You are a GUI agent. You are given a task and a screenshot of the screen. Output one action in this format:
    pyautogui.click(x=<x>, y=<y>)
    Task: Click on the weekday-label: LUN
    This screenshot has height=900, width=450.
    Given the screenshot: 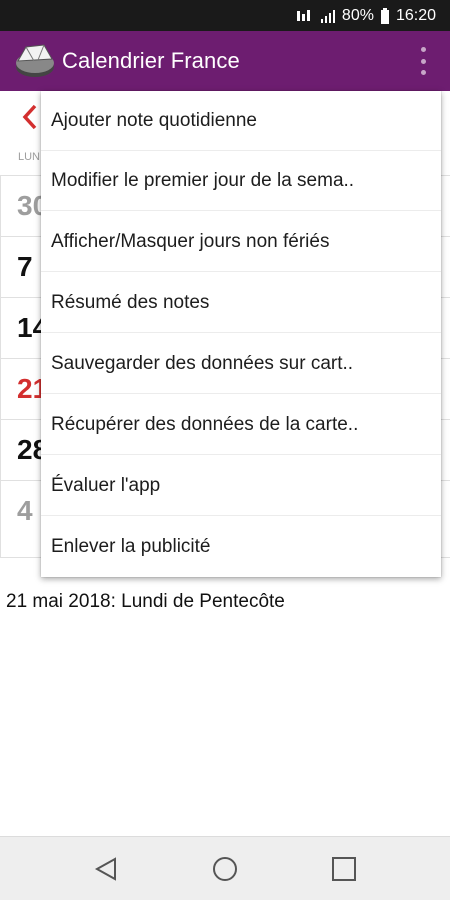 What is the action you would take?
    pyautogui.click(x=29, y=157)
    